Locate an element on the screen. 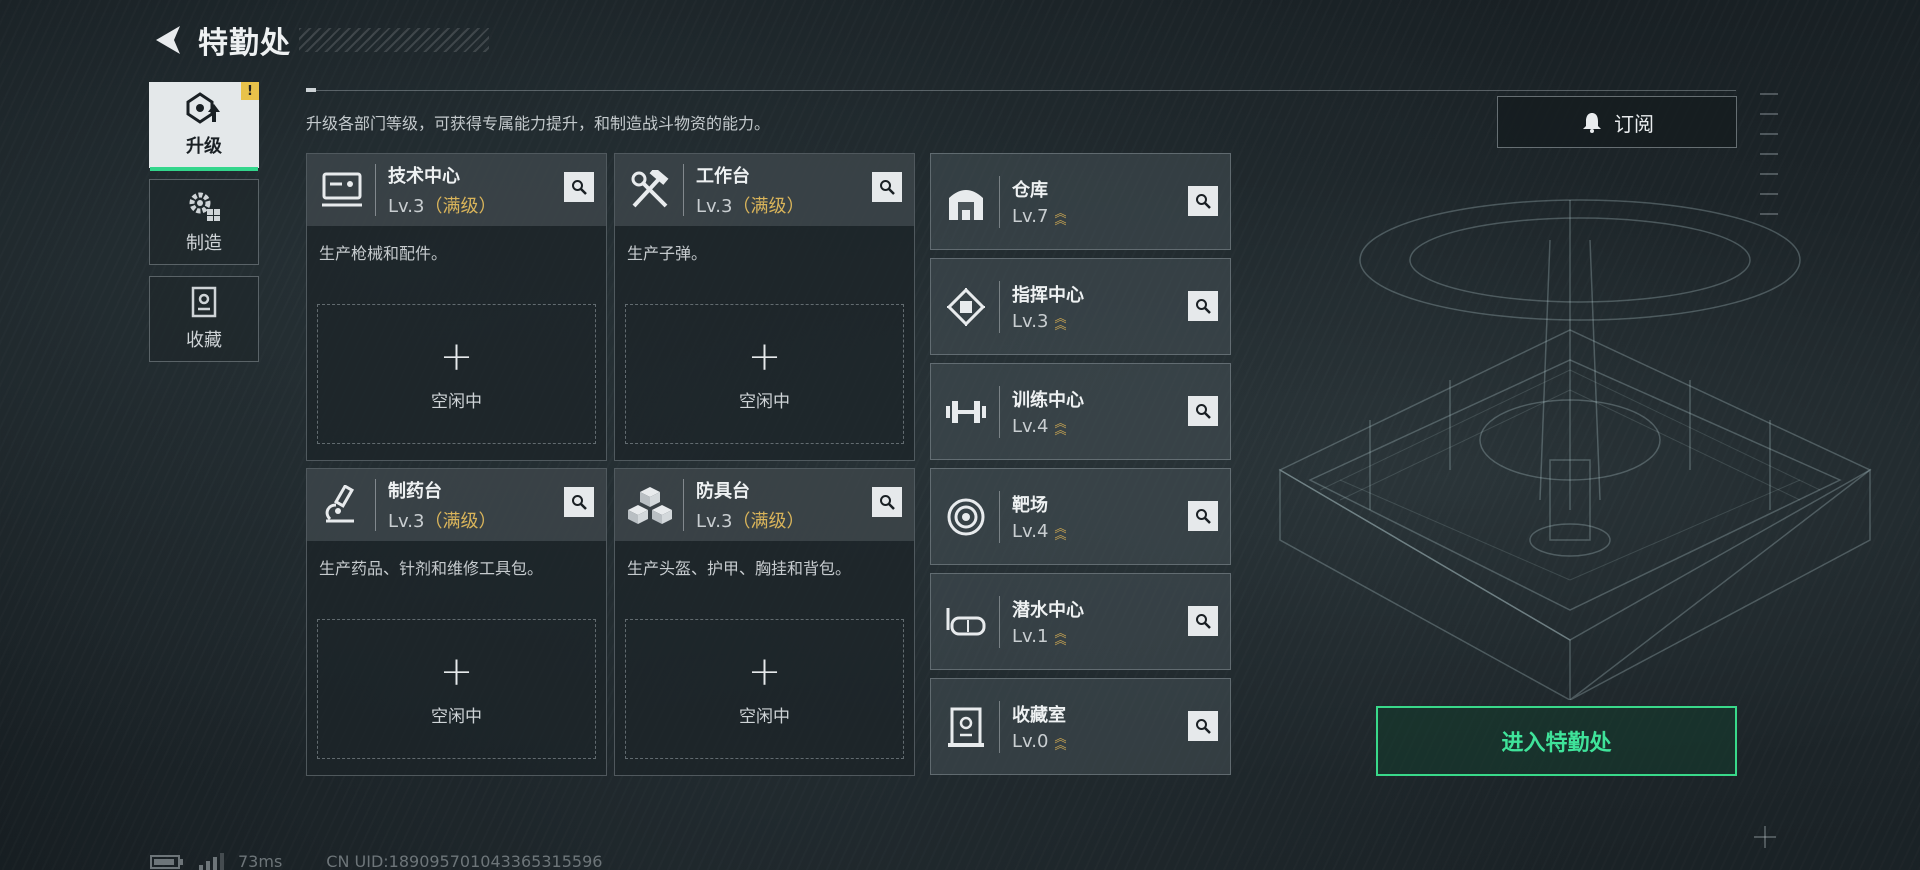  facility-name: 指挥中心 is located at coordinates (1048, 295).